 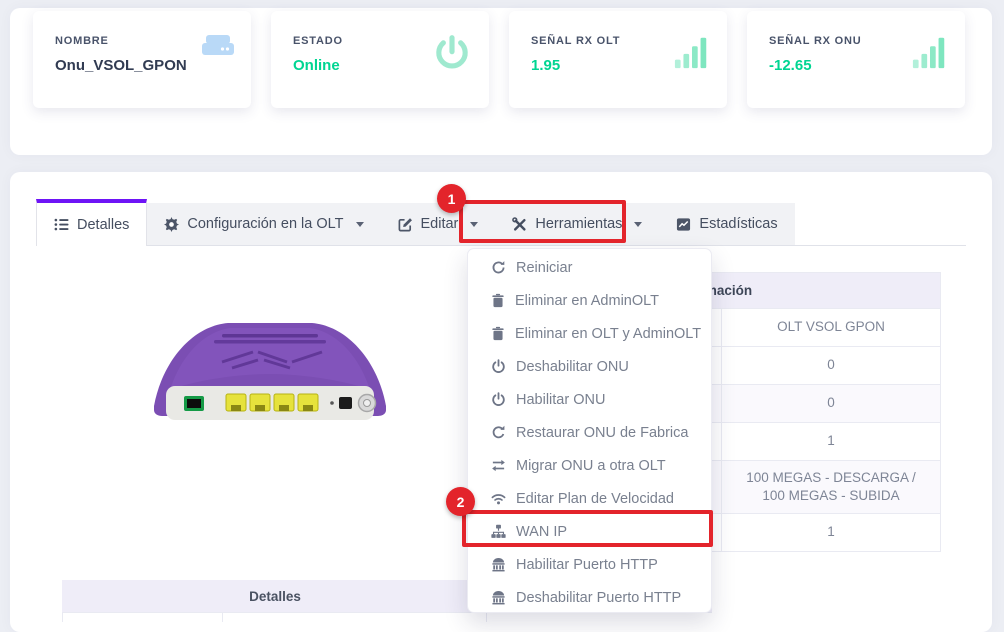 I want to click on tab-label: Detalles, so click(x=103, y=224).